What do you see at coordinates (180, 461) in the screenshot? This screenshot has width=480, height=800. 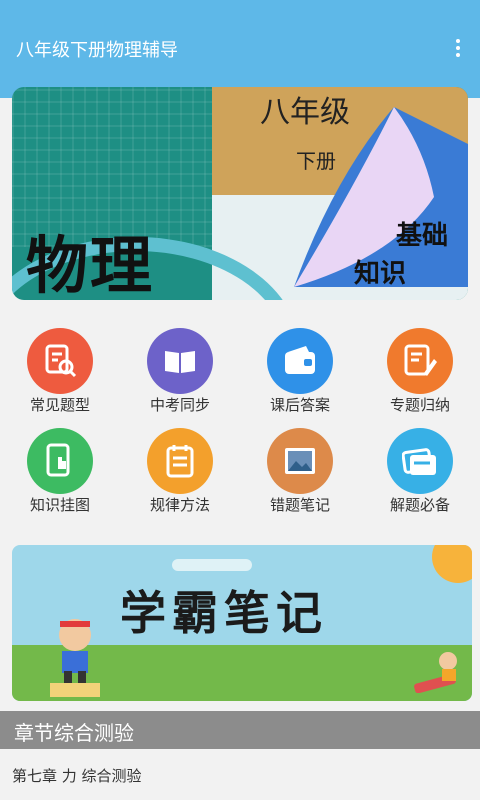 I see `notepad-icon` at bounding box center [180, 461].